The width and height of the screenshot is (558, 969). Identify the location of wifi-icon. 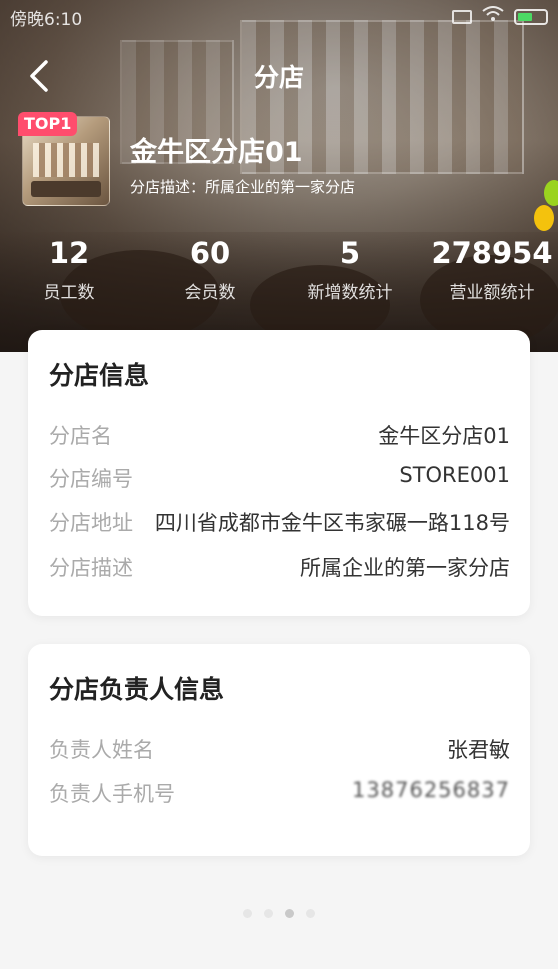
(493, 16).